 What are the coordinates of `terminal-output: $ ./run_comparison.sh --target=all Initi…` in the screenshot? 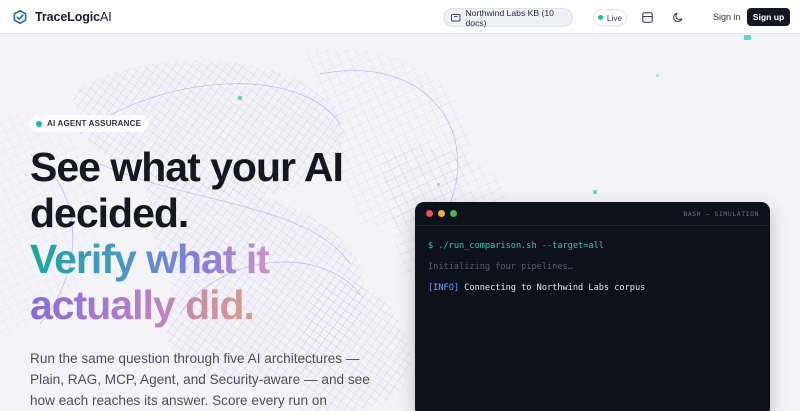 It's located at (592, 264).